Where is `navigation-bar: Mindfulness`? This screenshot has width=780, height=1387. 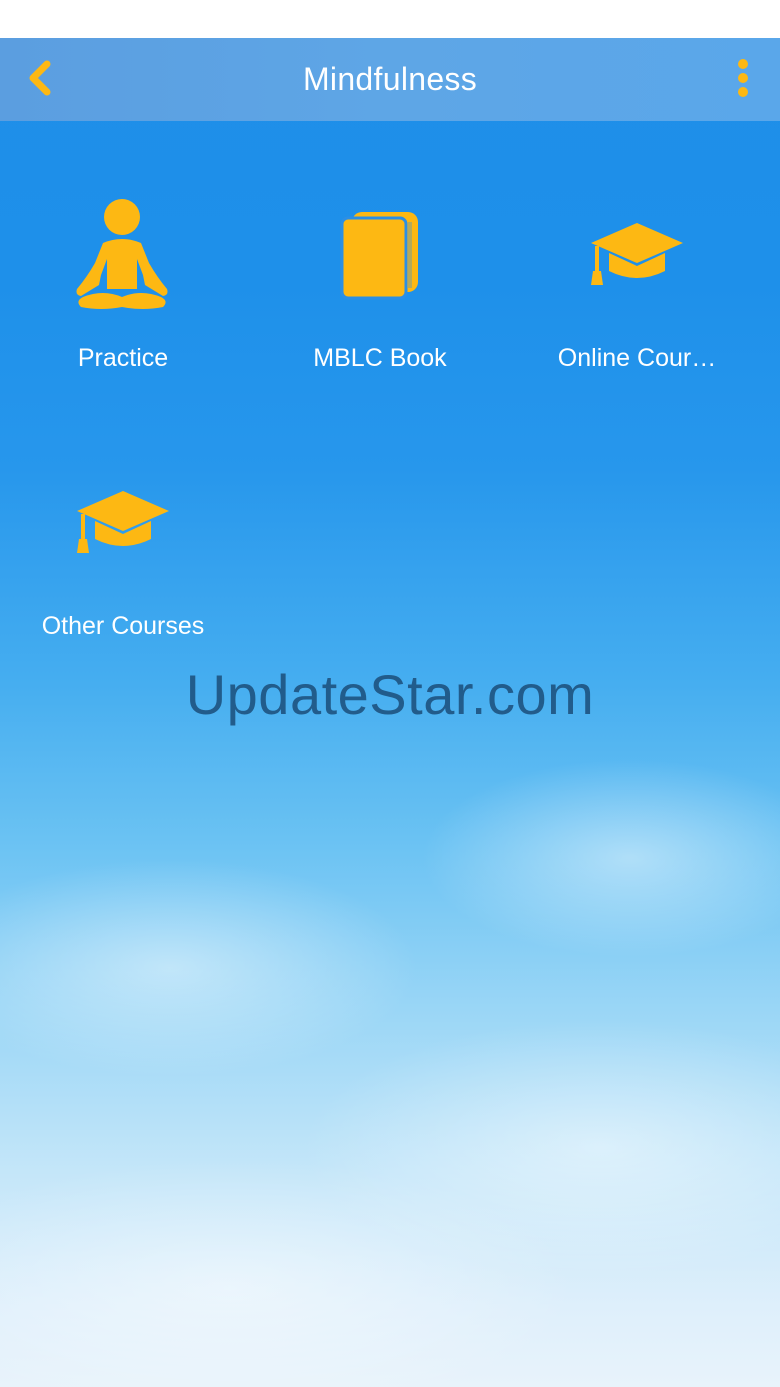
navigation-bar: Mindfulness is located at coordinates (390, 79).